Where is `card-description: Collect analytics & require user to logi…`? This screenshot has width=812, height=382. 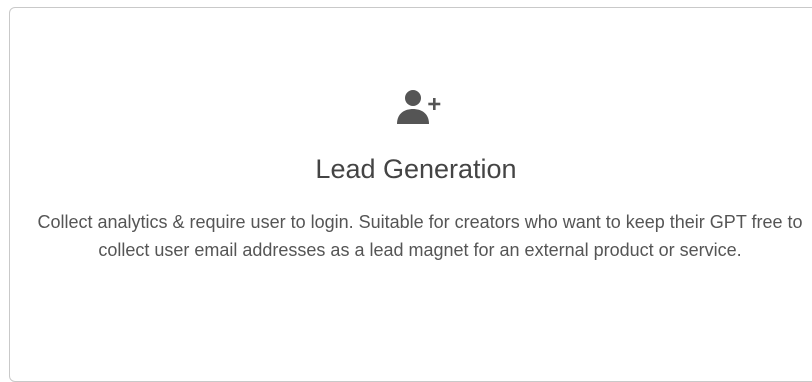
card-description: Collect analytics & require user to logi… is located at coordinates (420, 236).